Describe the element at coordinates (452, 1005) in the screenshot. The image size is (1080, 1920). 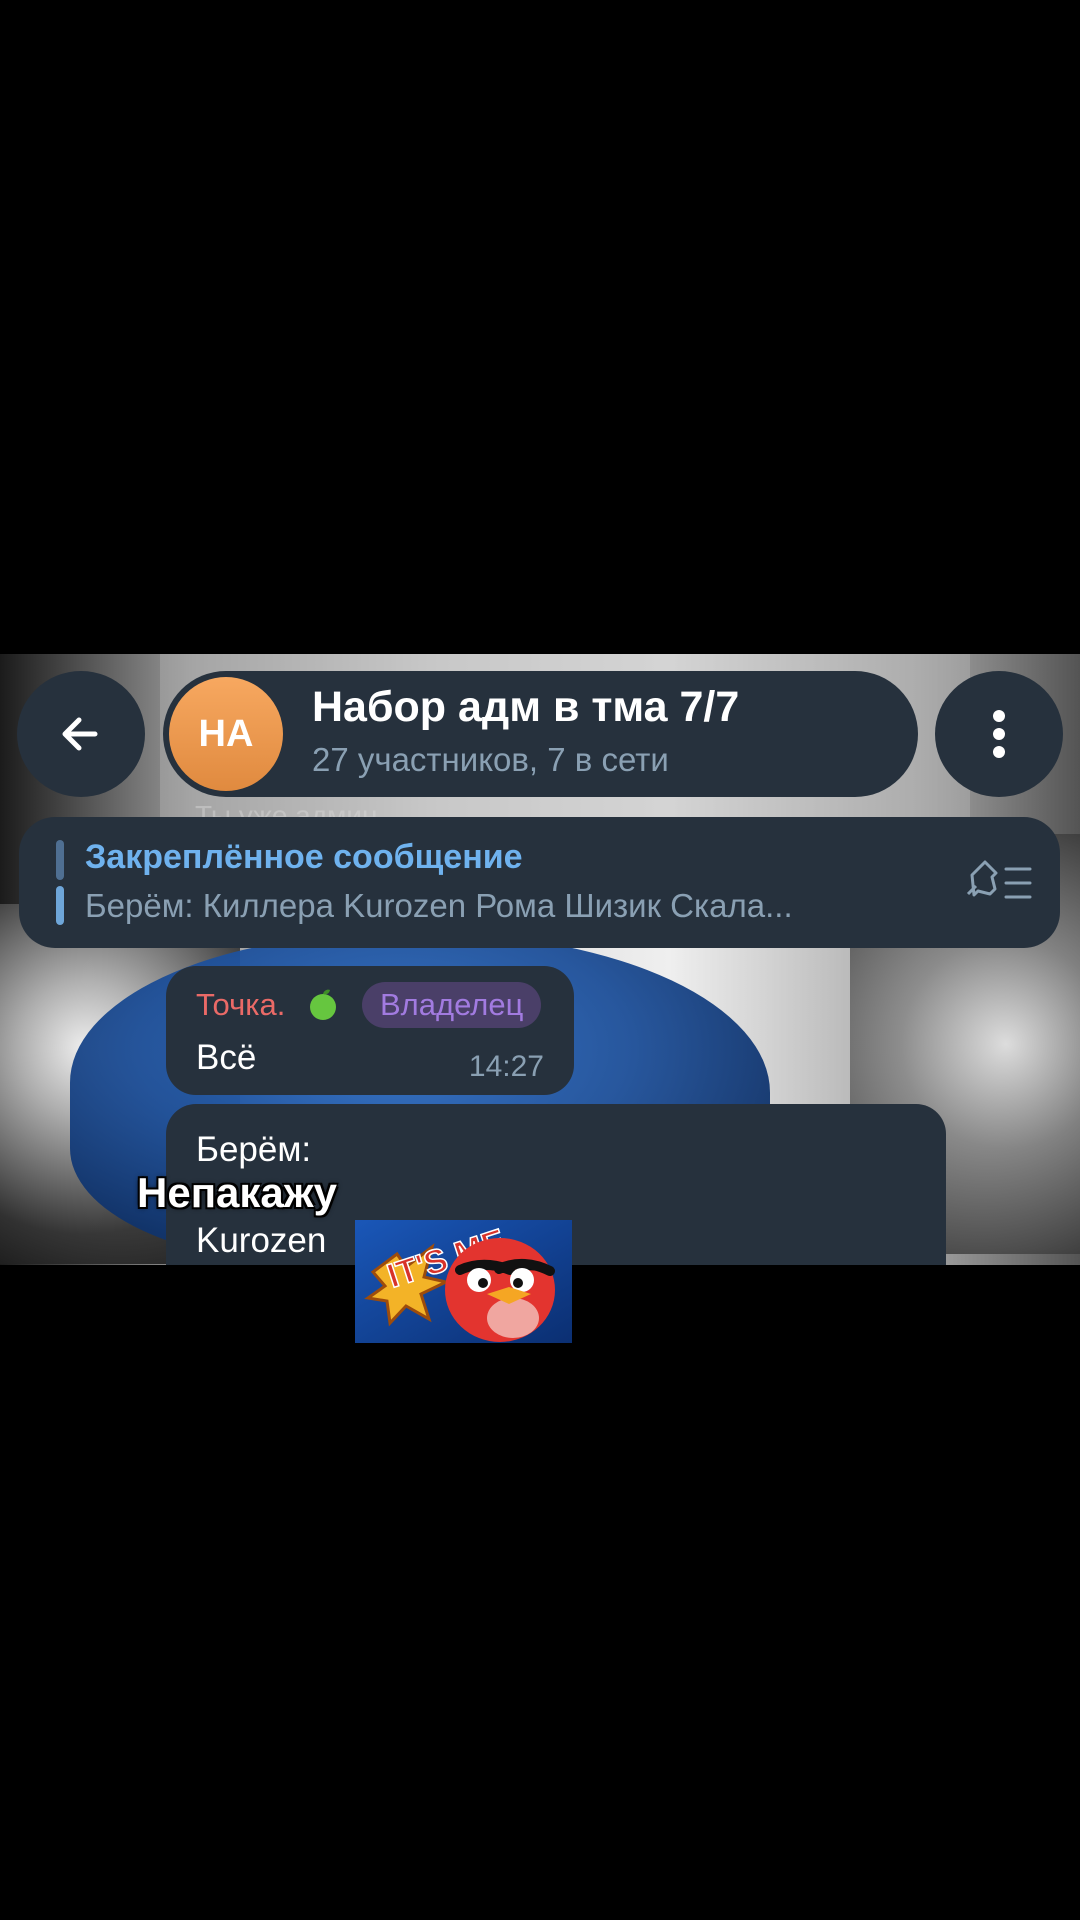
I see `role-badge: Владелец` at that location.